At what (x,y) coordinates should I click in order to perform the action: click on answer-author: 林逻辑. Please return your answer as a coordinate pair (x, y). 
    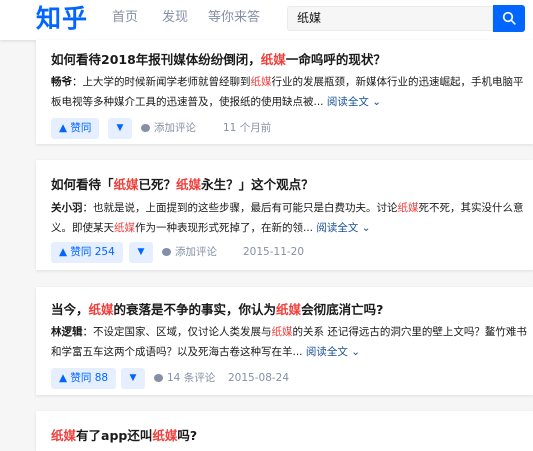
    Looking at the image, I should click on (67, 332).